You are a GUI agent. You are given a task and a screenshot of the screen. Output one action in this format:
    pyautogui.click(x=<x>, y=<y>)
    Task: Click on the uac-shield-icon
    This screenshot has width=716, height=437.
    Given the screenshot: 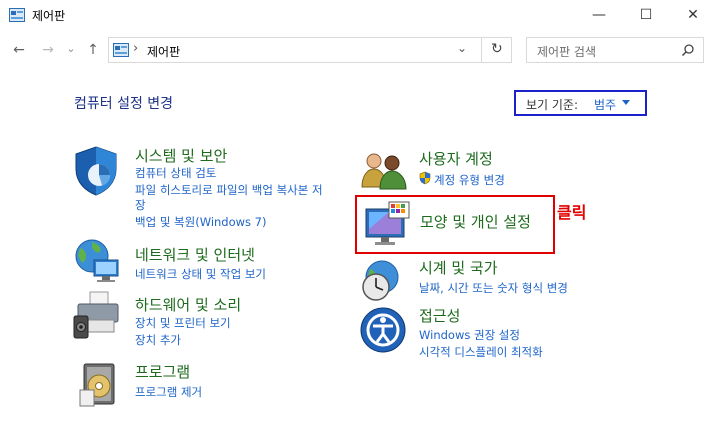 What is the action you would take?
    pyautogui.click(x=425, y=178)
    